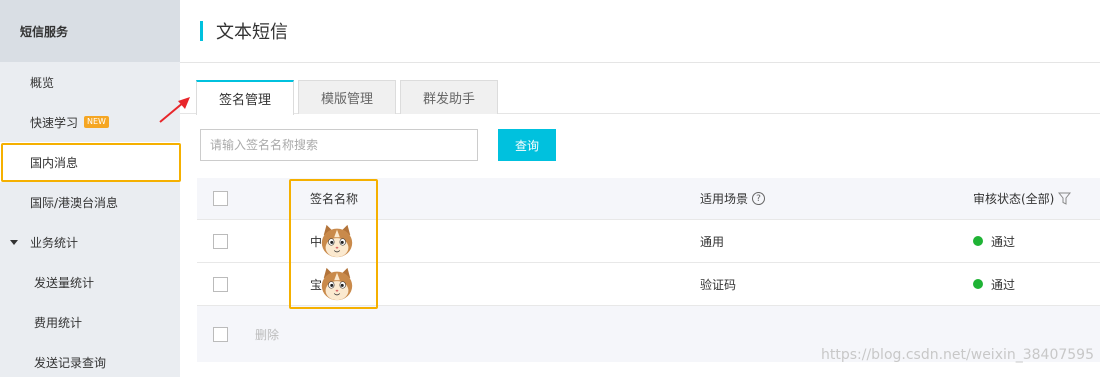 This screenshot has height=377, width=1100. I want to click on help-icon: ?, so click(759, 198).